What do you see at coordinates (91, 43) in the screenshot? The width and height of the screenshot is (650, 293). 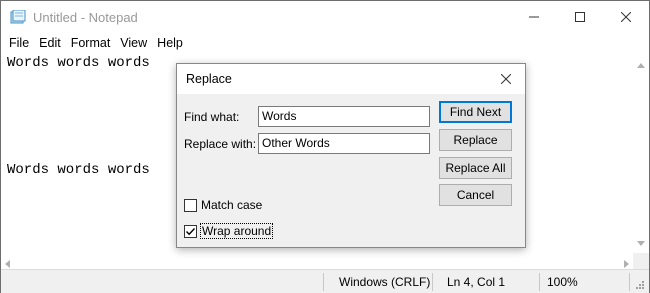 I see `menu-format: Format` at bounding box center [91, 43].